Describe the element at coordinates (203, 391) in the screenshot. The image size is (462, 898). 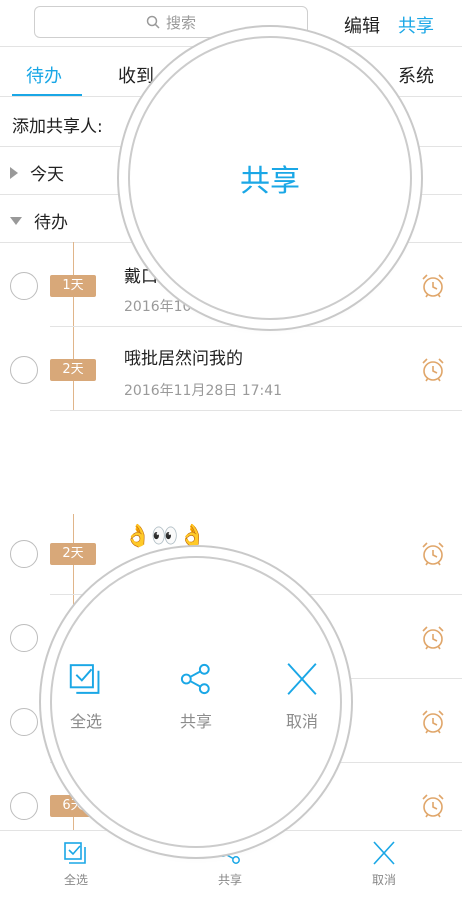
I see `row-date: 2016年11月28日 17:41` at that location.